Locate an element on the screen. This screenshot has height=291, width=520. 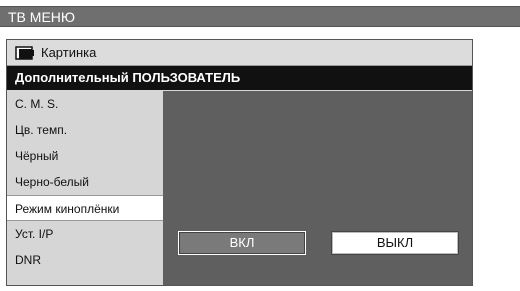
menu-item-color-temp: Цв. темп. is located at coordinates (85, 130).